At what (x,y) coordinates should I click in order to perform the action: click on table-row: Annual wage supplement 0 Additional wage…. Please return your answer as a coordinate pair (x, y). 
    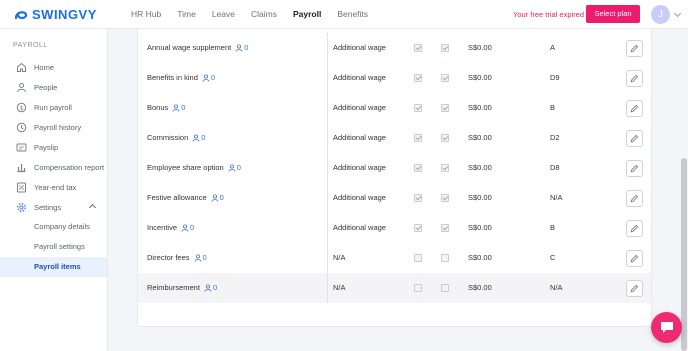
    Looking at the image, I should click on (394, 48).